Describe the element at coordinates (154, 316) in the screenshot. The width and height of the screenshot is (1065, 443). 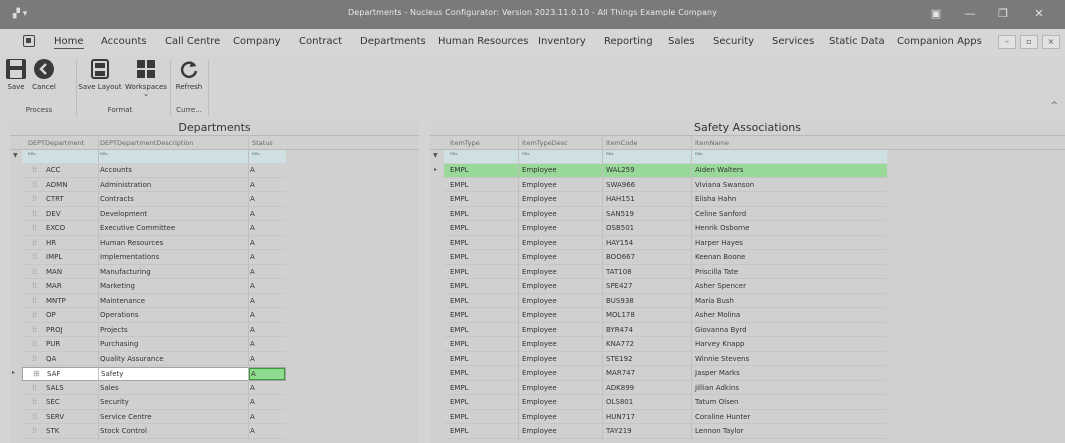
I see `table-row: ⁞⁞ OP Operations A` at that location.